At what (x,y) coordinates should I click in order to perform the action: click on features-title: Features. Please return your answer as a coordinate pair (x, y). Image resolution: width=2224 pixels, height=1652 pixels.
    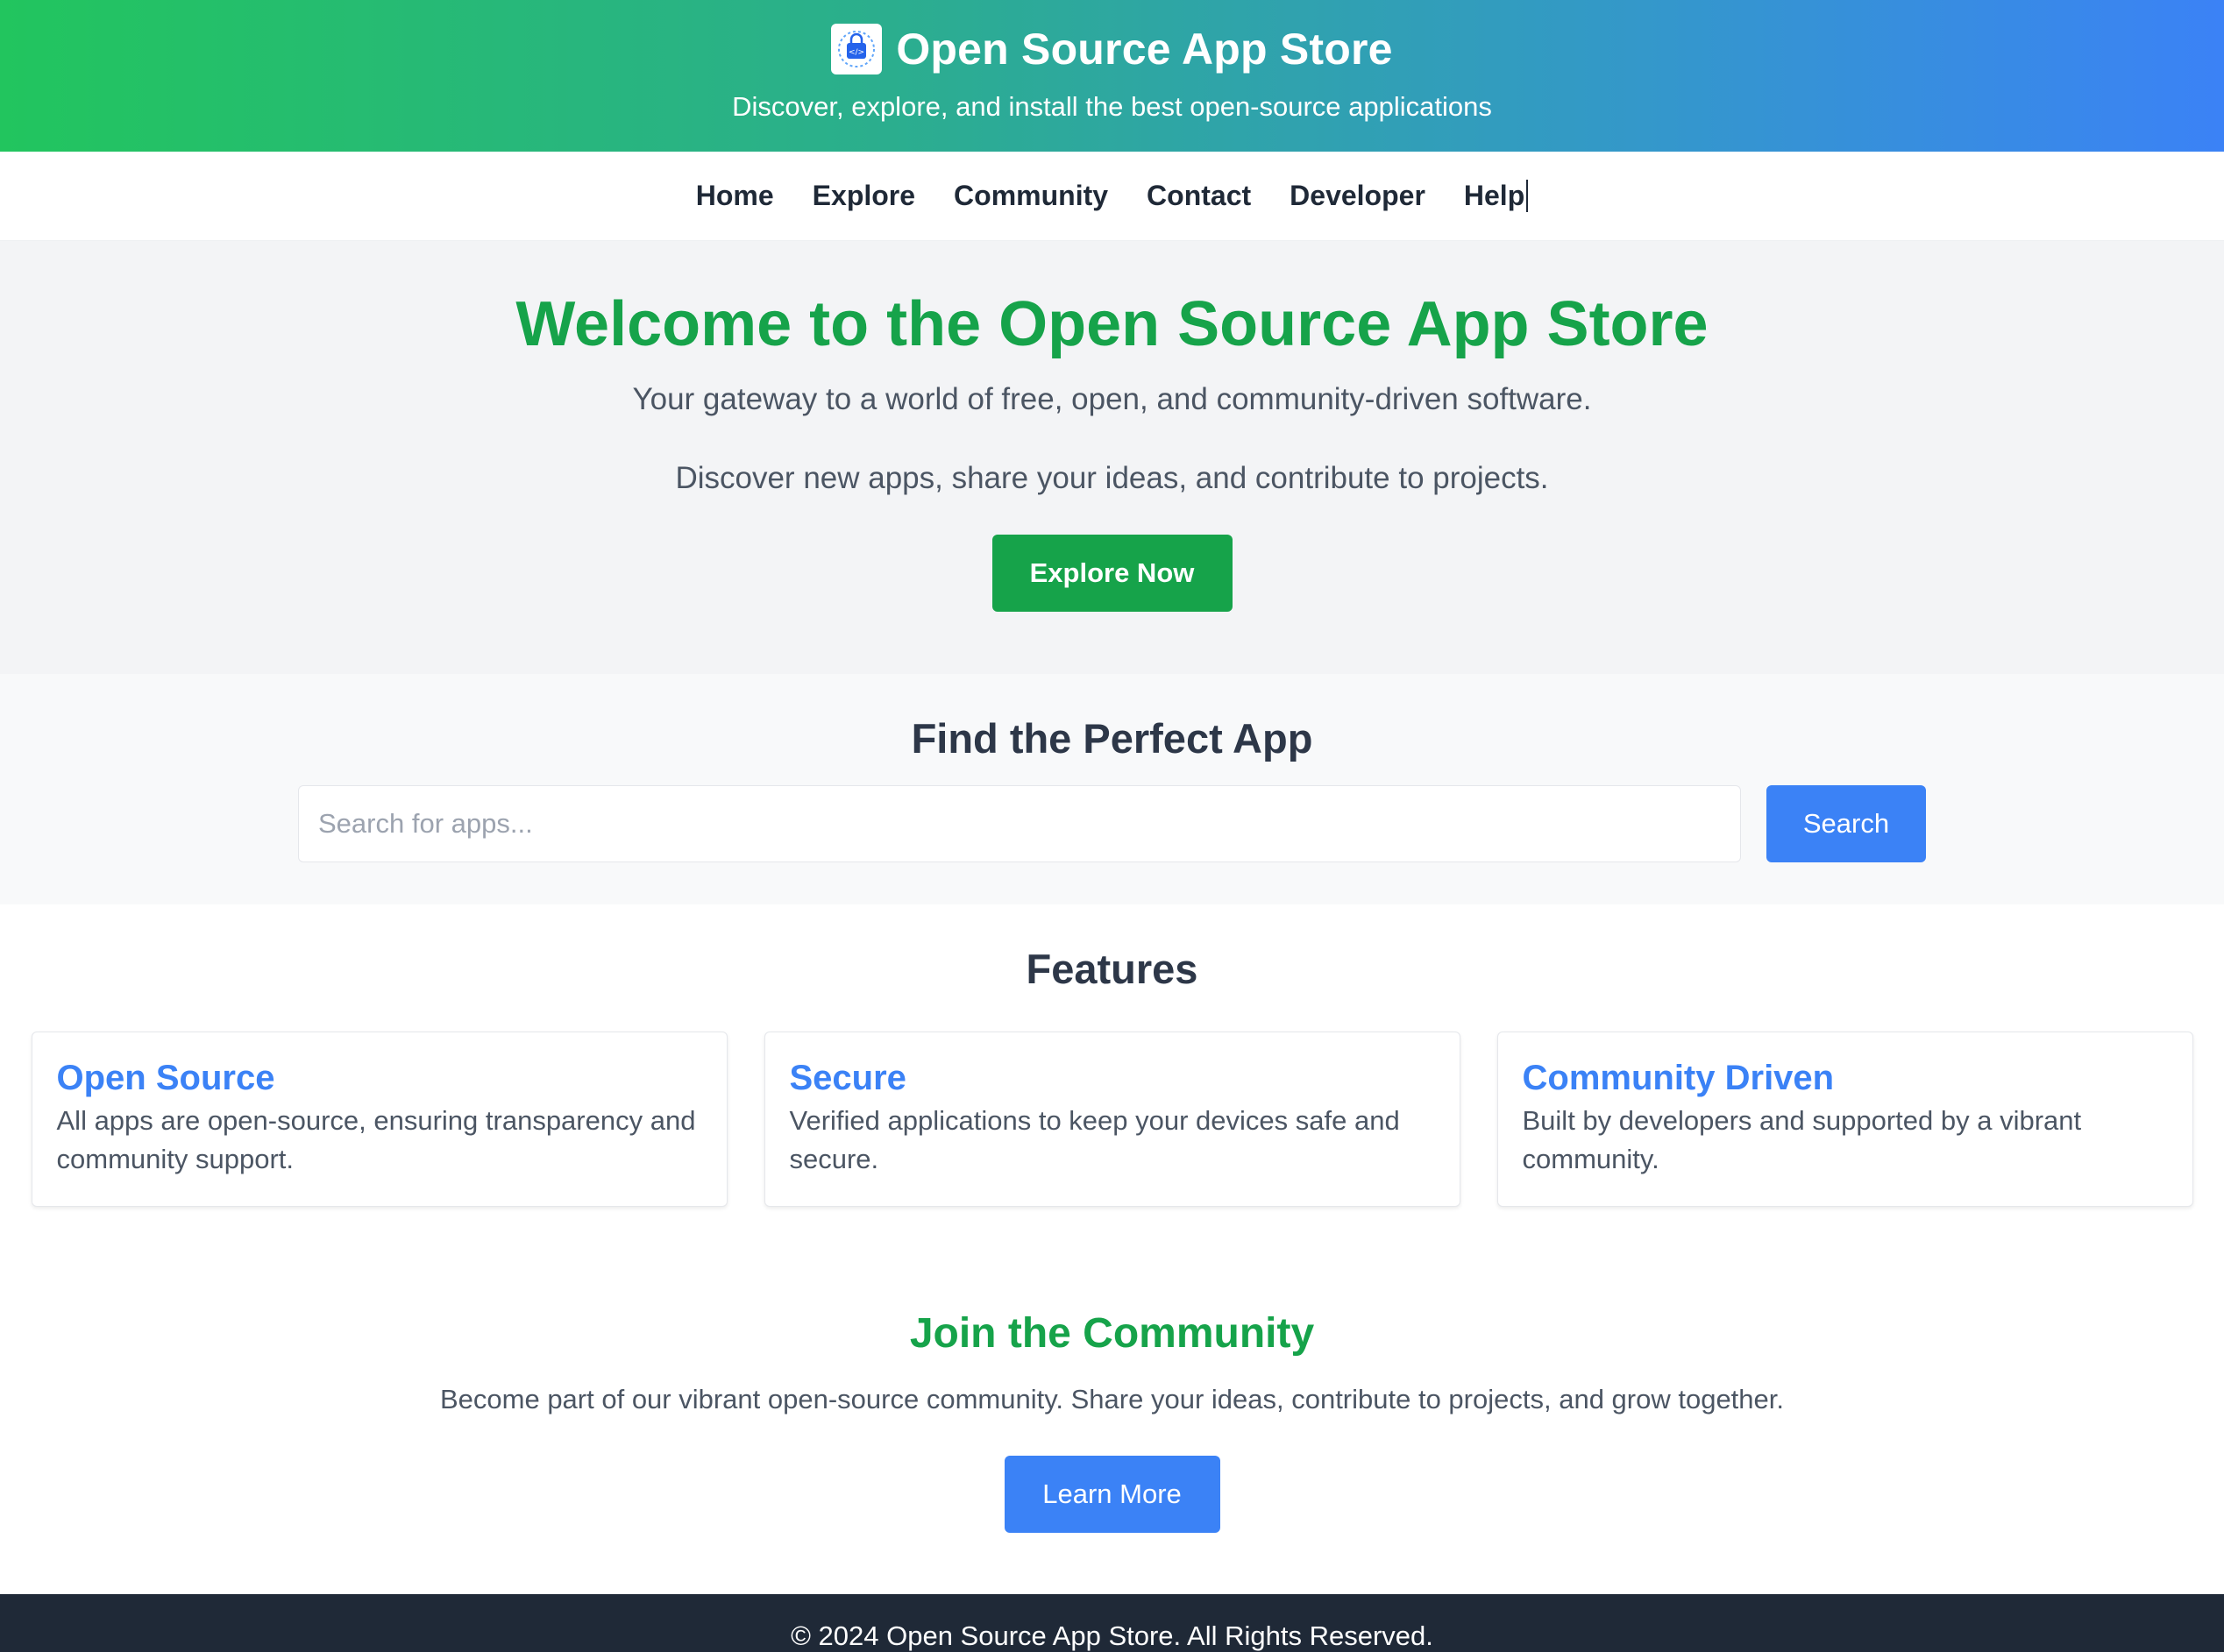
    Looking at the image, I should click on (1112, 969).